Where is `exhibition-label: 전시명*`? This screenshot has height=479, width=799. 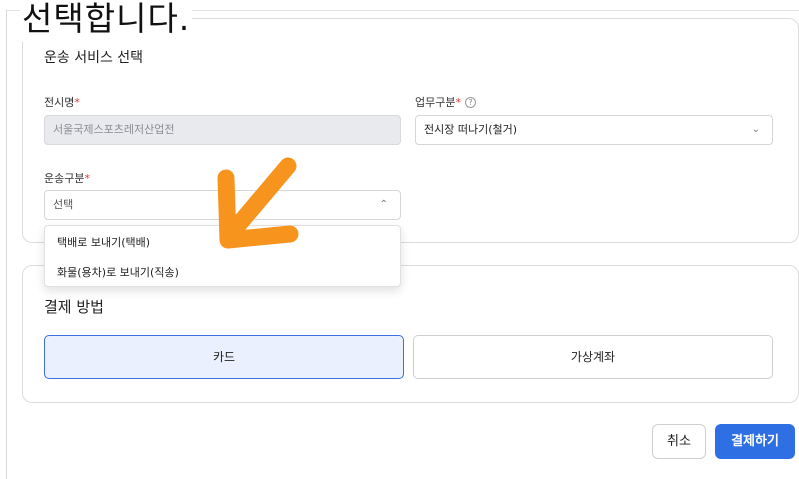 exhibition-label: 전시명* is located at coordinates (62, 102).